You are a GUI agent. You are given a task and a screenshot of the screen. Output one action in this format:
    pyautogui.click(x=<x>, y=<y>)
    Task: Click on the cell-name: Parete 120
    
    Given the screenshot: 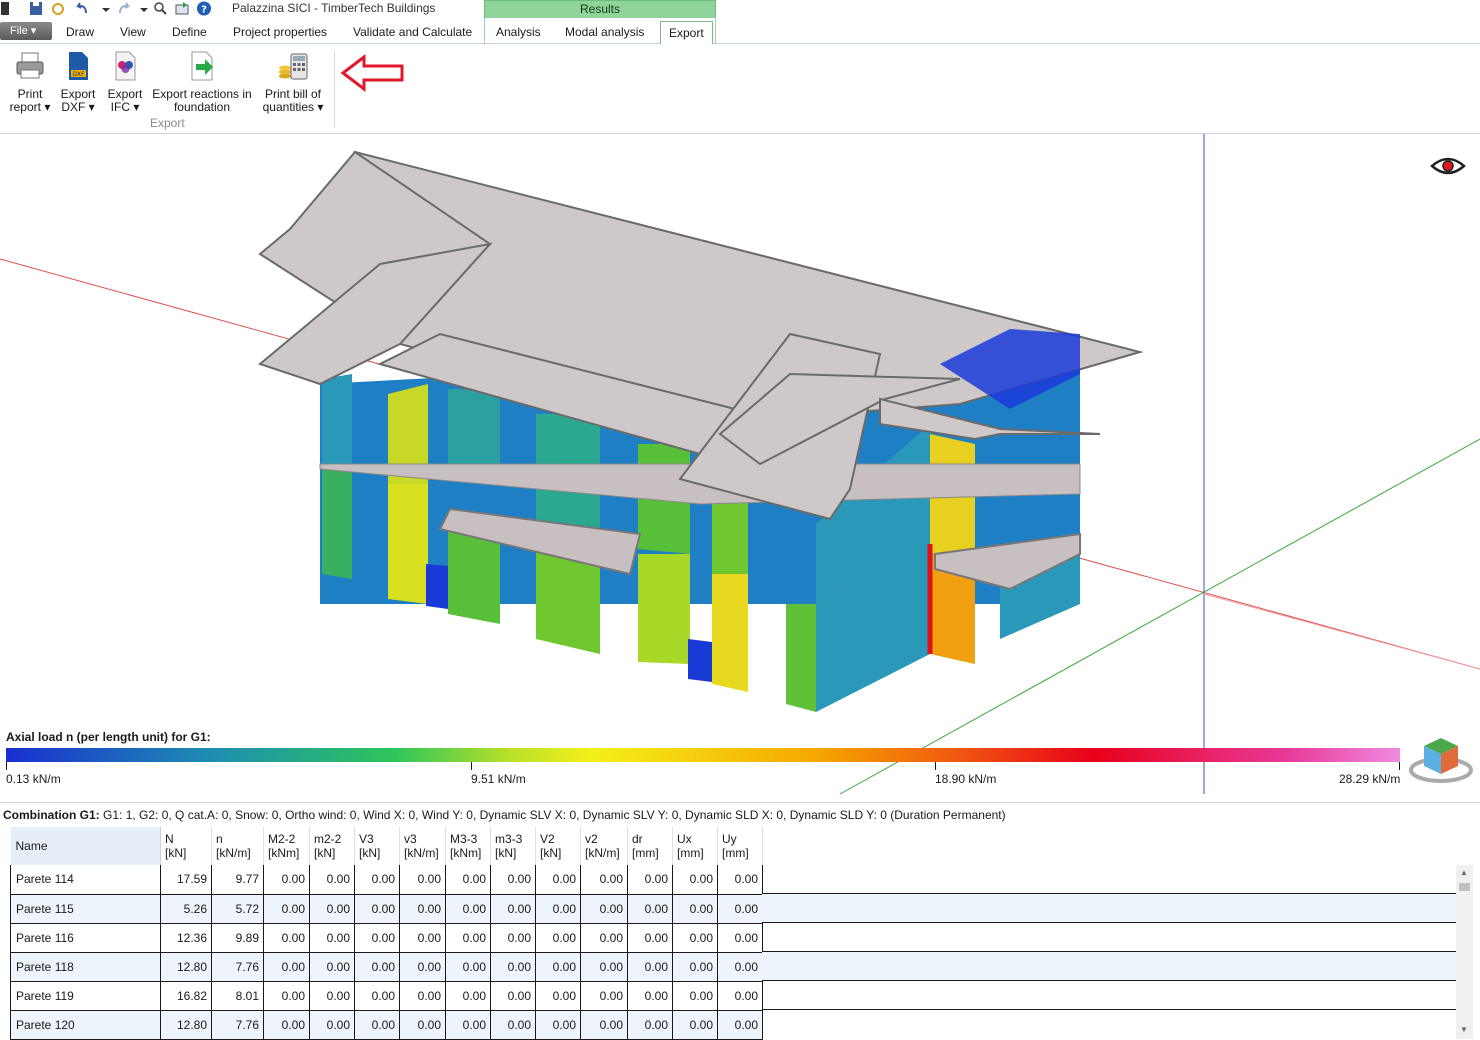 What is the action you would take?
    pyautogui.click(x=85, y=1025)
    